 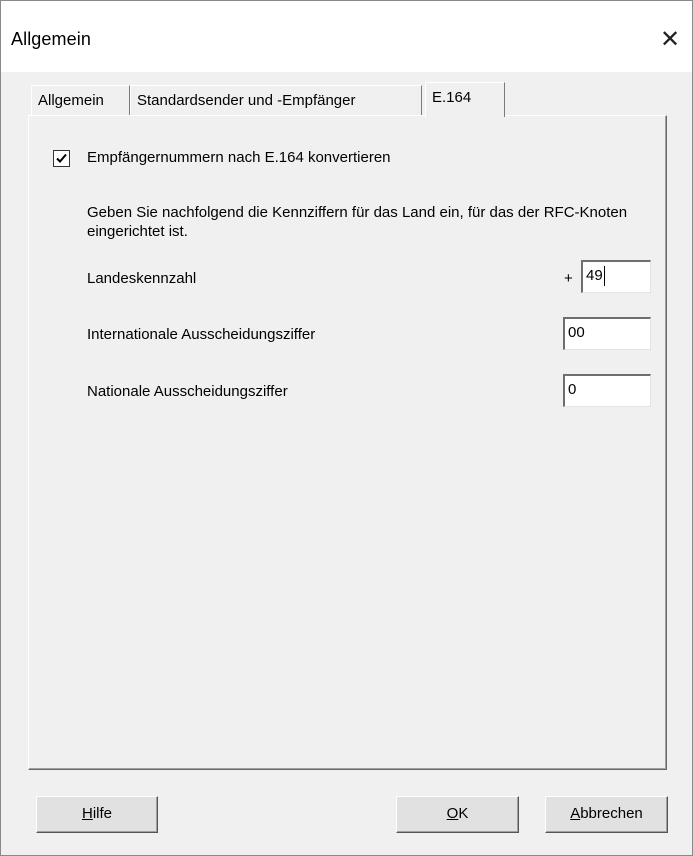 I want to click on help-button: Hilfe, so click(x=97, y=814).